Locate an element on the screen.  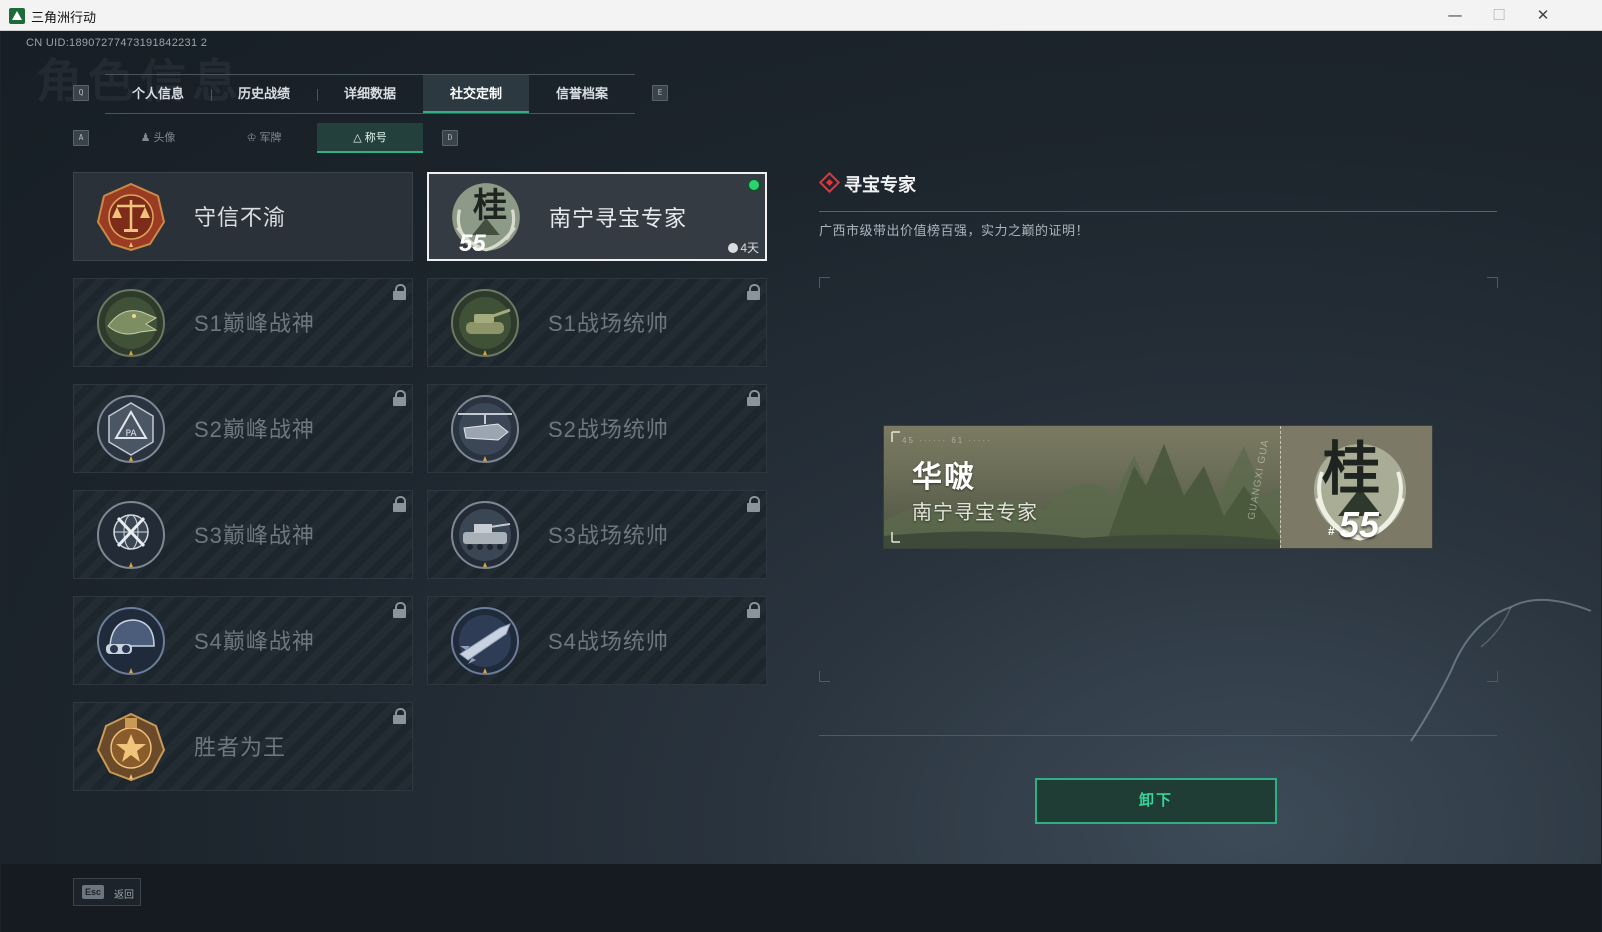
title-name: S1战场统帅 is located at coordinates (608, 323).